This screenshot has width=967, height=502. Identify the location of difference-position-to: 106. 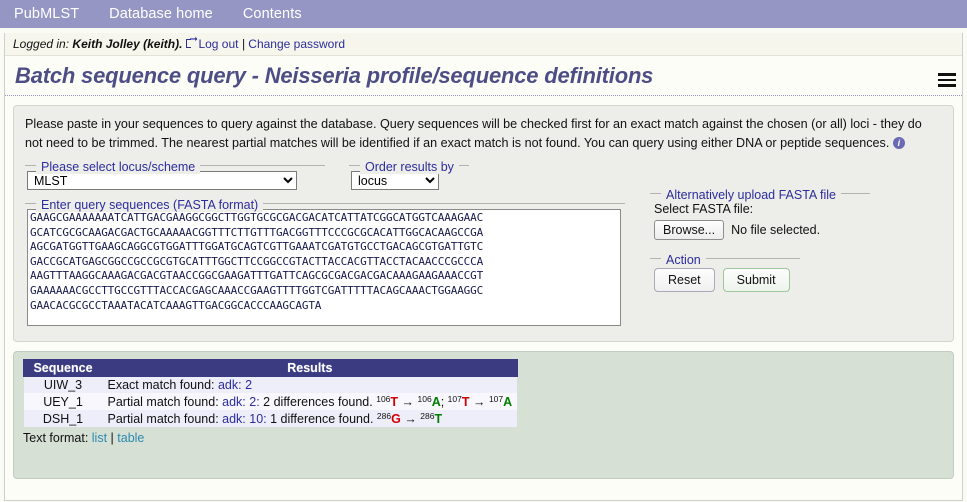
(424, 399).